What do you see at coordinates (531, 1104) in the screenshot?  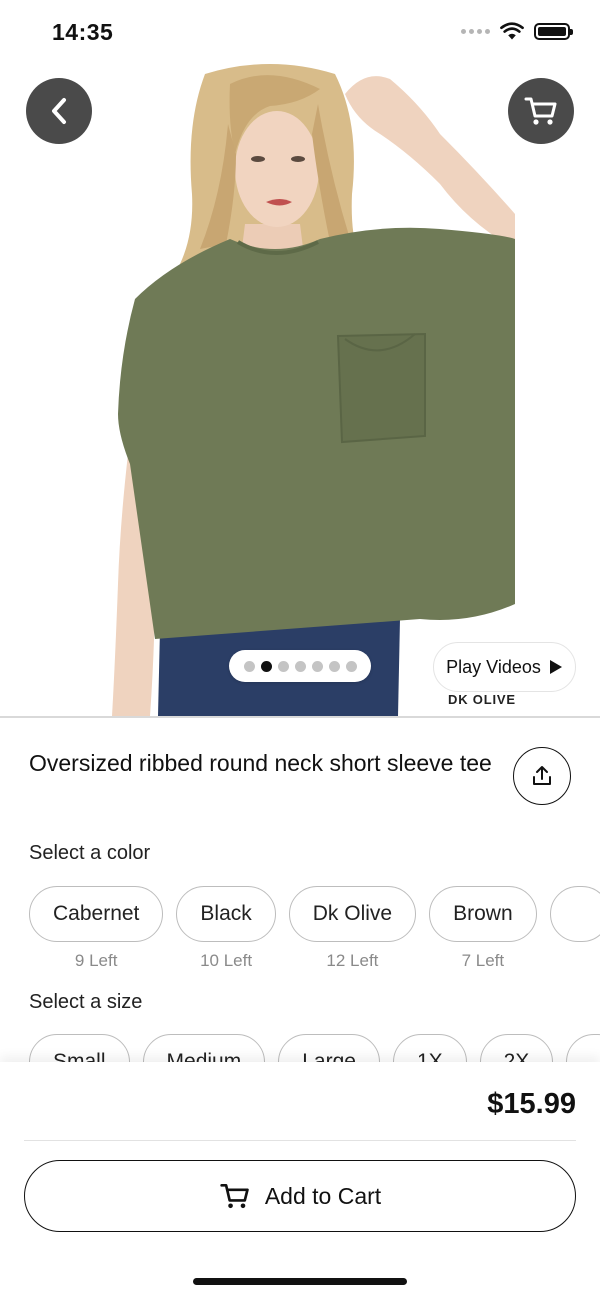 I see `product-price: $15.99` at bounding box center [531, 1104].